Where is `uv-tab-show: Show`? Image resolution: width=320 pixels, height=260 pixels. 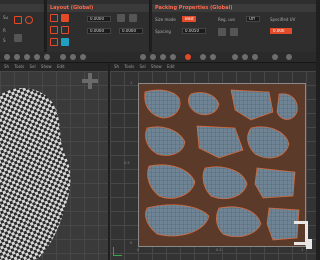
uv-tab-show: Show is located at coordinates (156, 66).